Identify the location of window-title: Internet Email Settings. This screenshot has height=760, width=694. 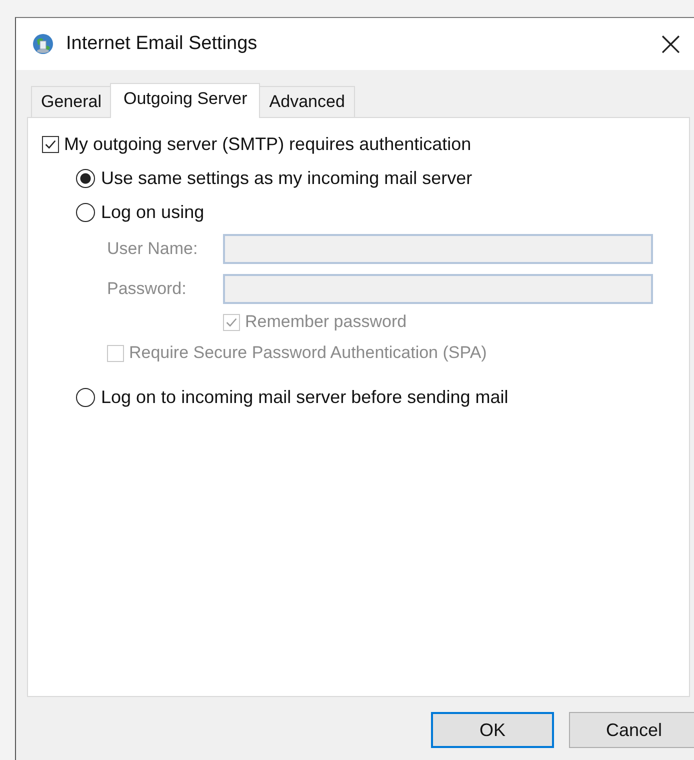
(162, 44).